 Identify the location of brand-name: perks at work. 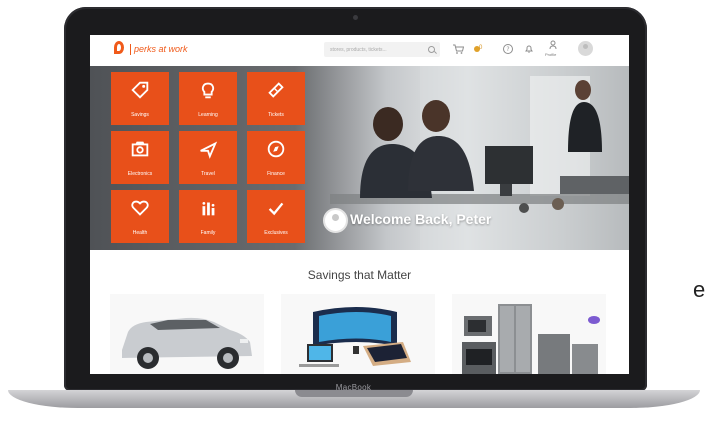
(161, 49).